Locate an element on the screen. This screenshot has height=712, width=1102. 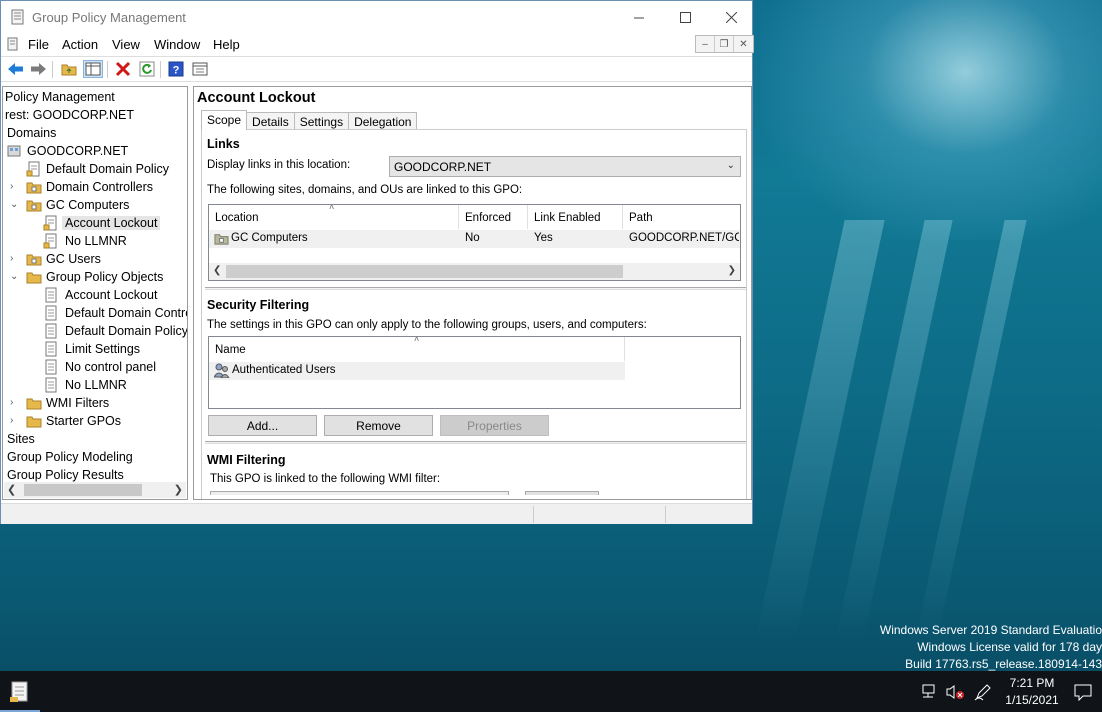
column-header-name: Name ˄ is located at coordinates (417, 349).